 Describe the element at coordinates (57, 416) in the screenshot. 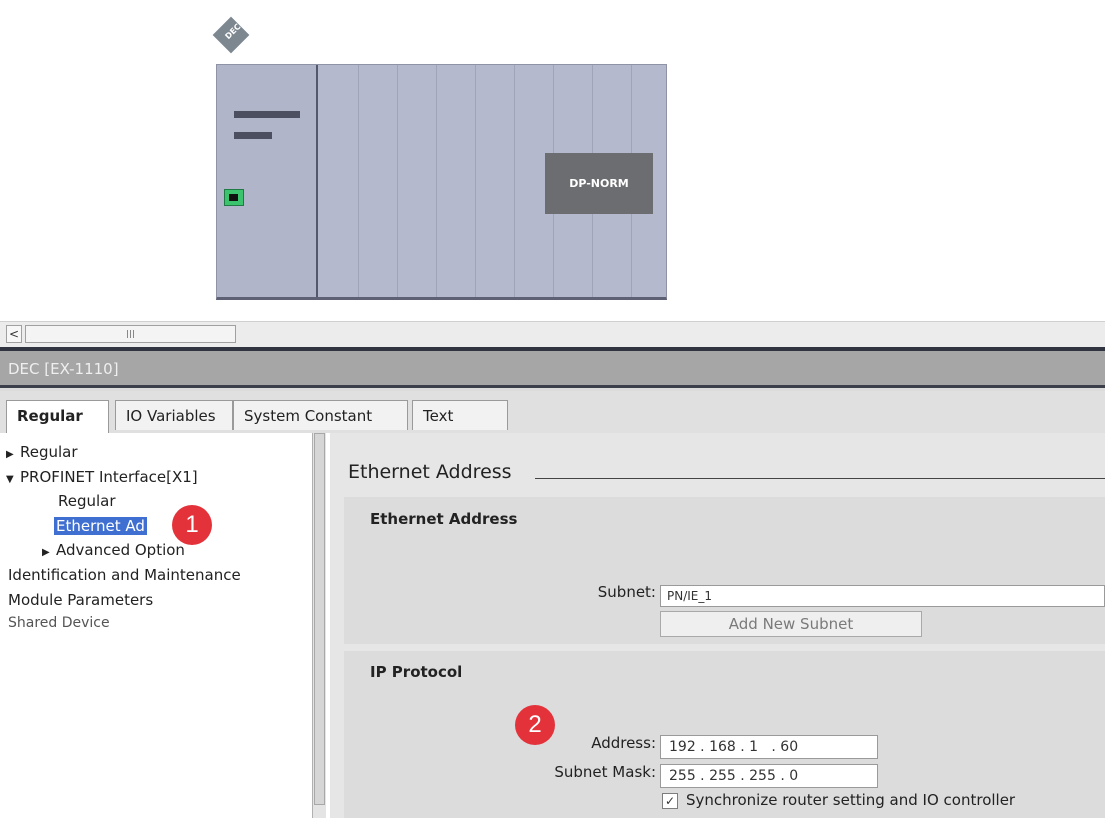

I see `tab-regular: Regular` at that location.